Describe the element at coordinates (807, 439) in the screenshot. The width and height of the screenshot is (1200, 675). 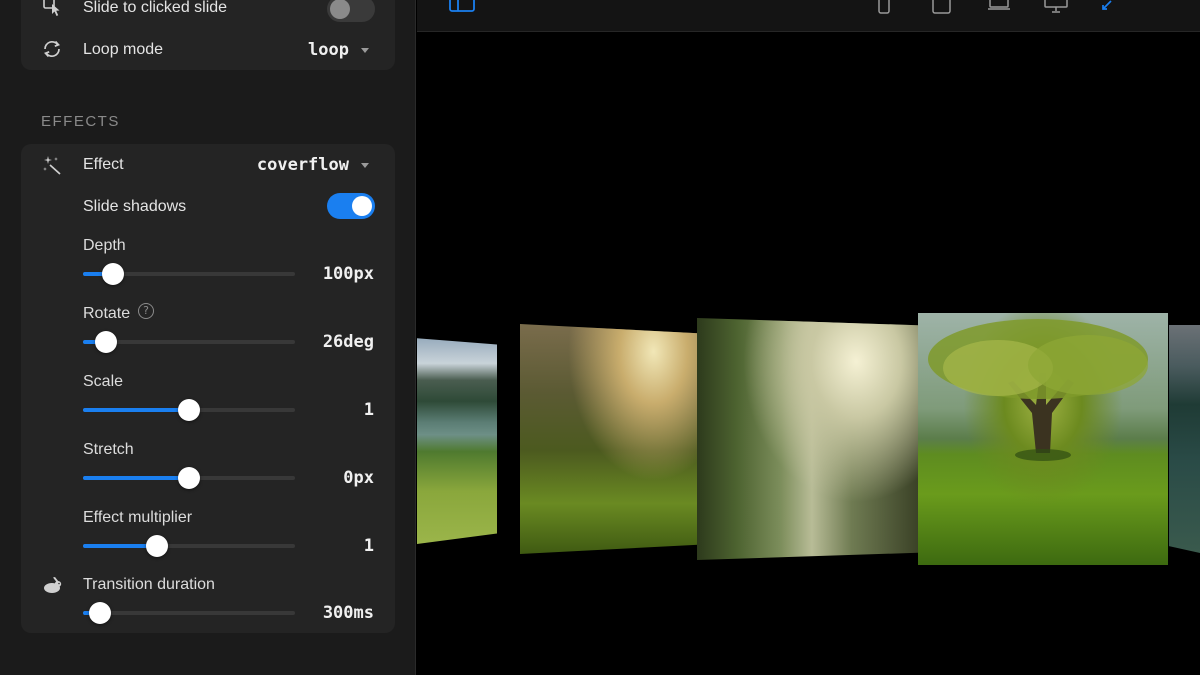
I see `slide-forest-sunrays` at that location.